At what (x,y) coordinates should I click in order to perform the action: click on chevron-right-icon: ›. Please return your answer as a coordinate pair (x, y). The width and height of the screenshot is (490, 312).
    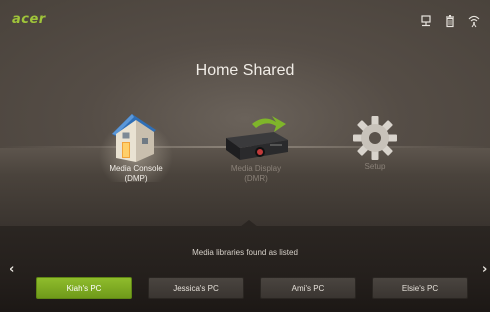
    Looking at the image, I should click on (484, 269).